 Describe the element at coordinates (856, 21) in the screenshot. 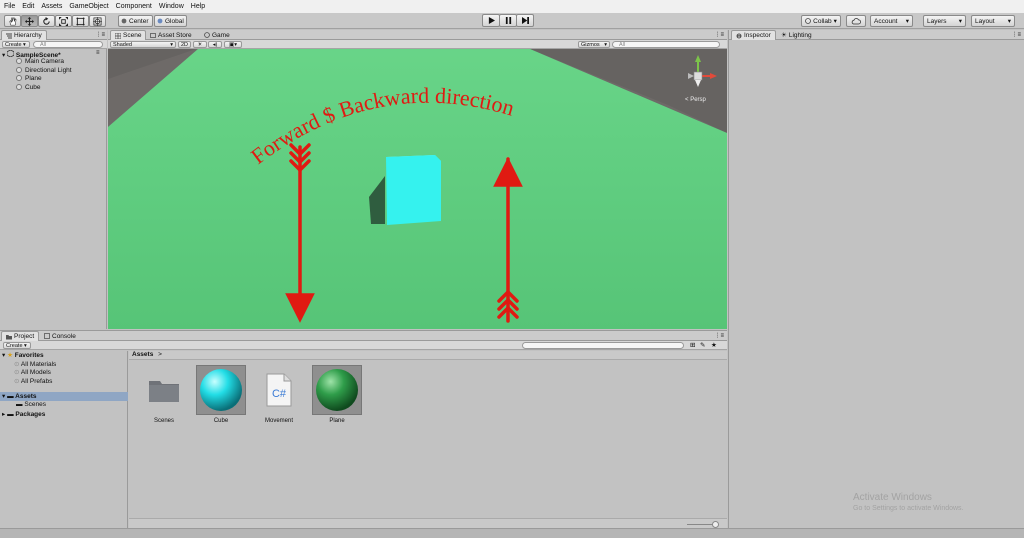

I see `cloud-button` at that location.